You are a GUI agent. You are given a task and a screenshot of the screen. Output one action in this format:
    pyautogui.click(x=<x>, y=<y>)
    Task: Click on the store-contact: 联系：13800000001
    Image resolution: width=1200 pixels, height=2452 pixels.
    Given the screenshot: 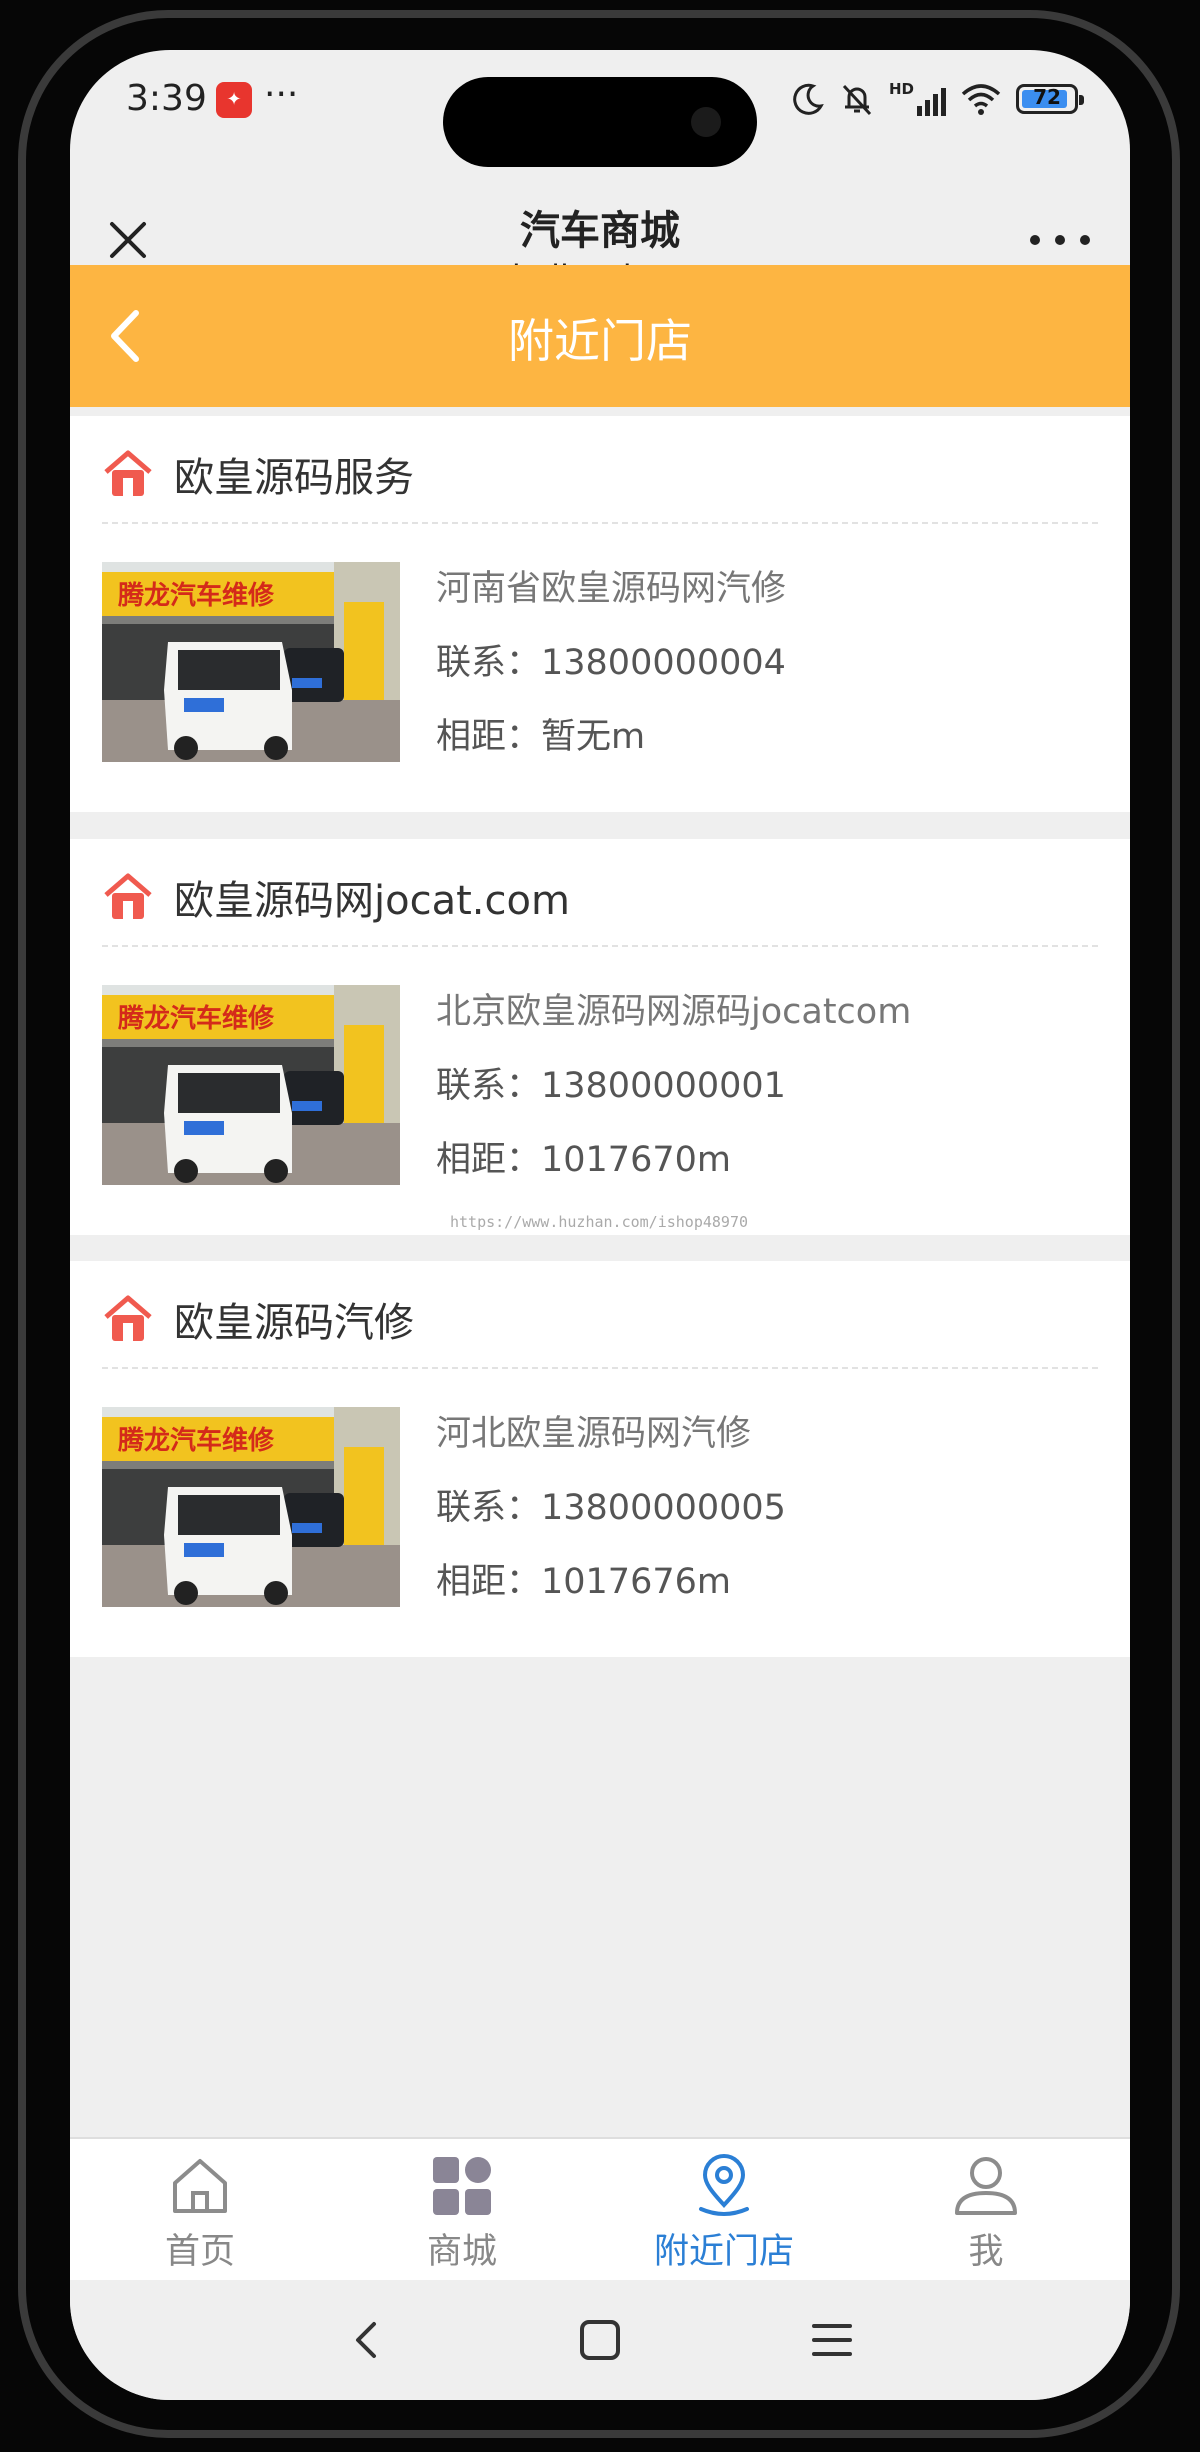 What is the action you would take?
    pyautogui.click(x=611, y=1086)
    